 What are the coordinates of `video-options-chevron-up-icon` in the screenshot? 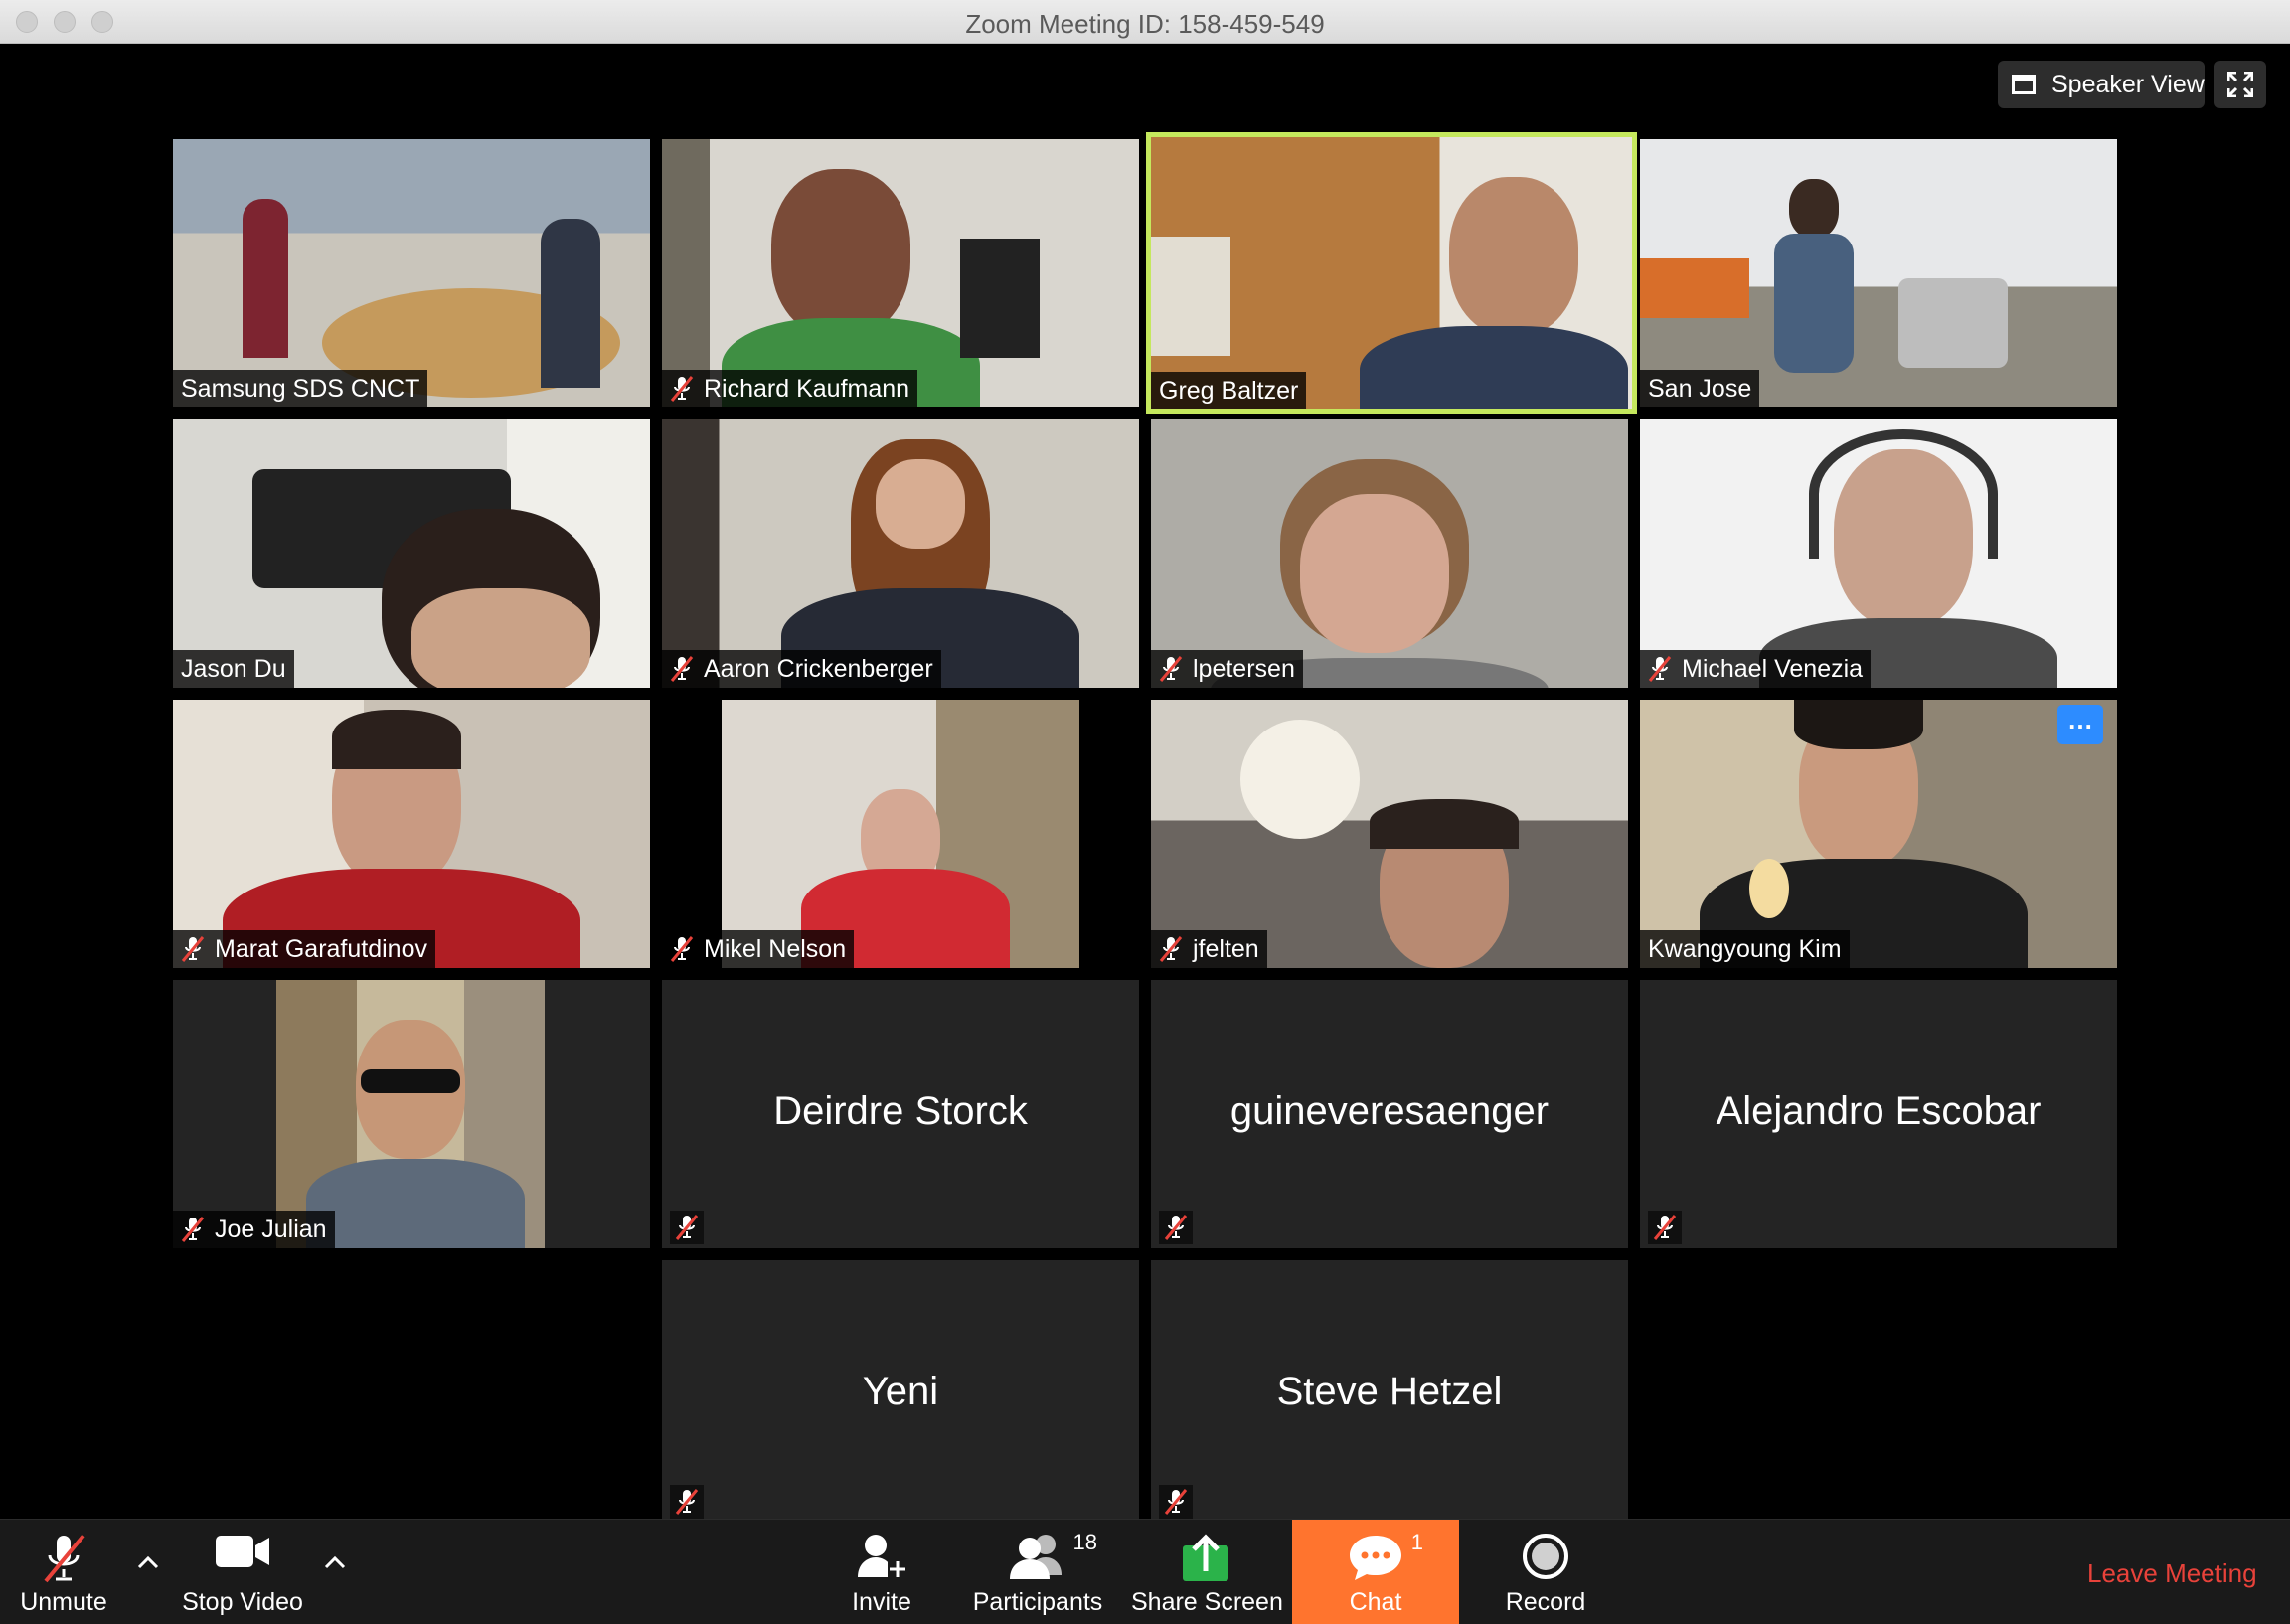 It's located at (335, 1562).